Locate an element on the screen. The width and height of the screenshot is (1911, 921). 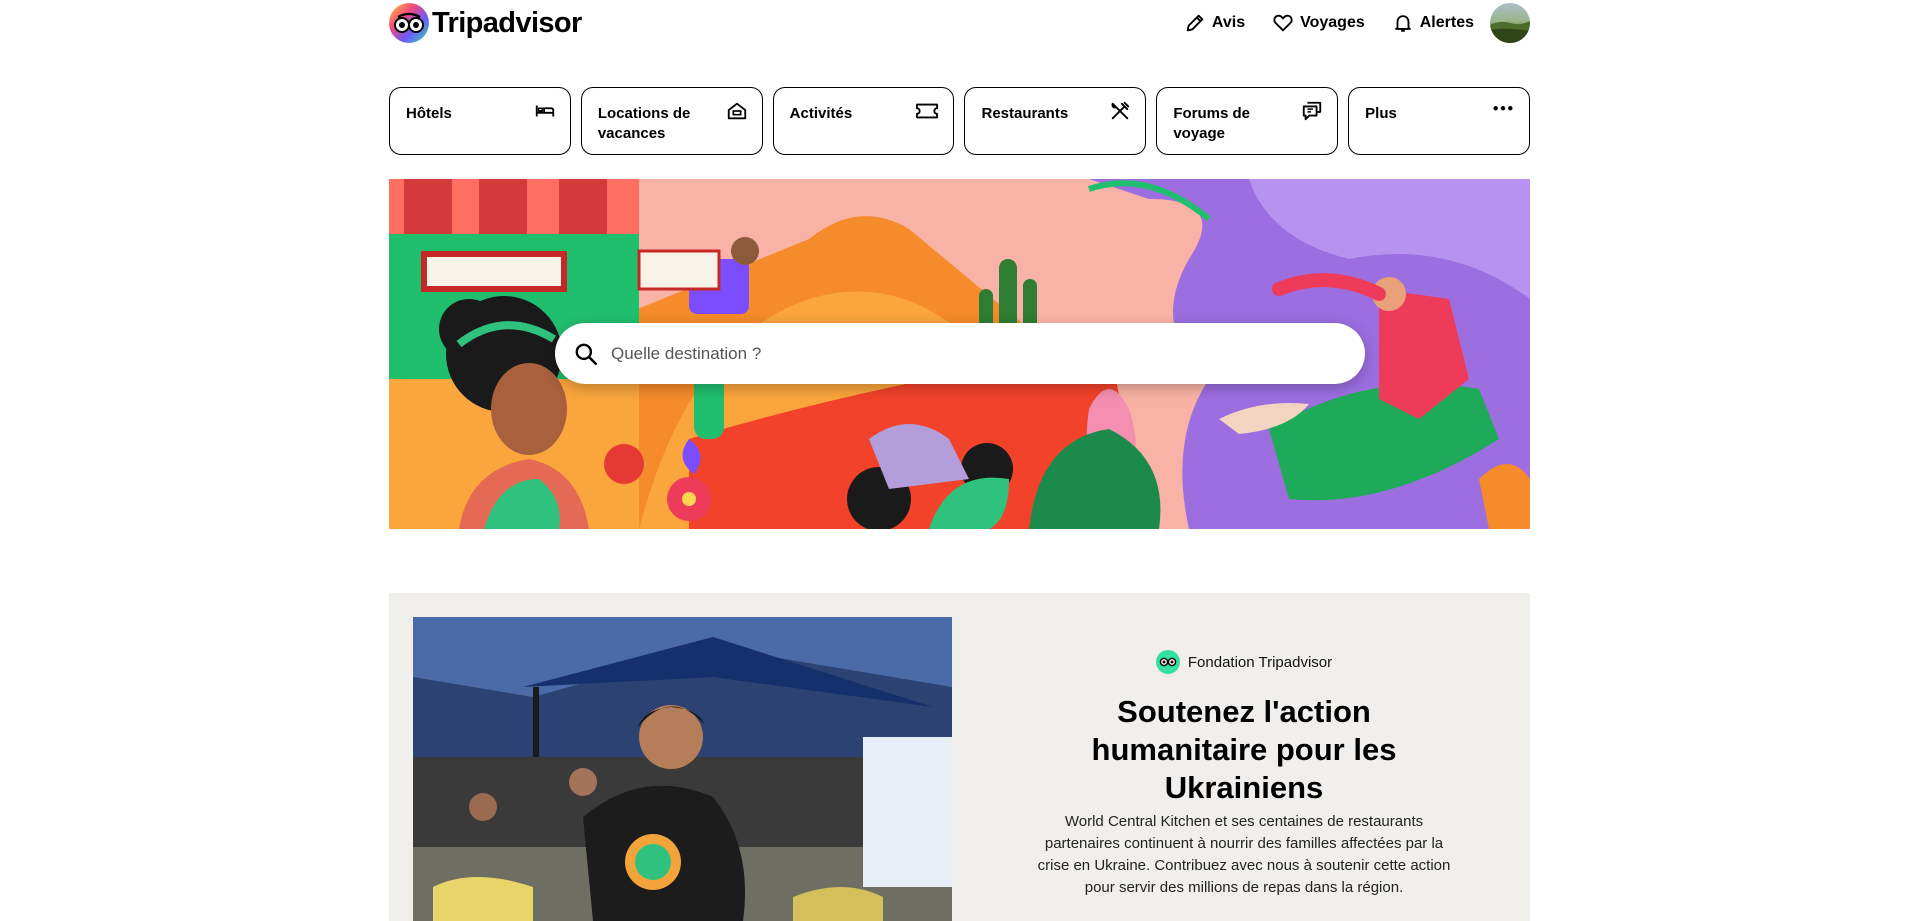
tile-hotels-label: Hôtels is located at coordinates (429, 113).